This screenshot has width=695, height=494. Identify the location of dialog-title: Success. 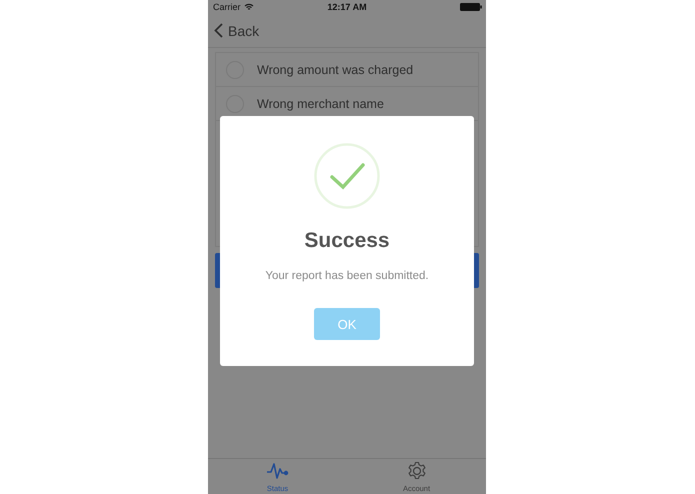
(347, 241).